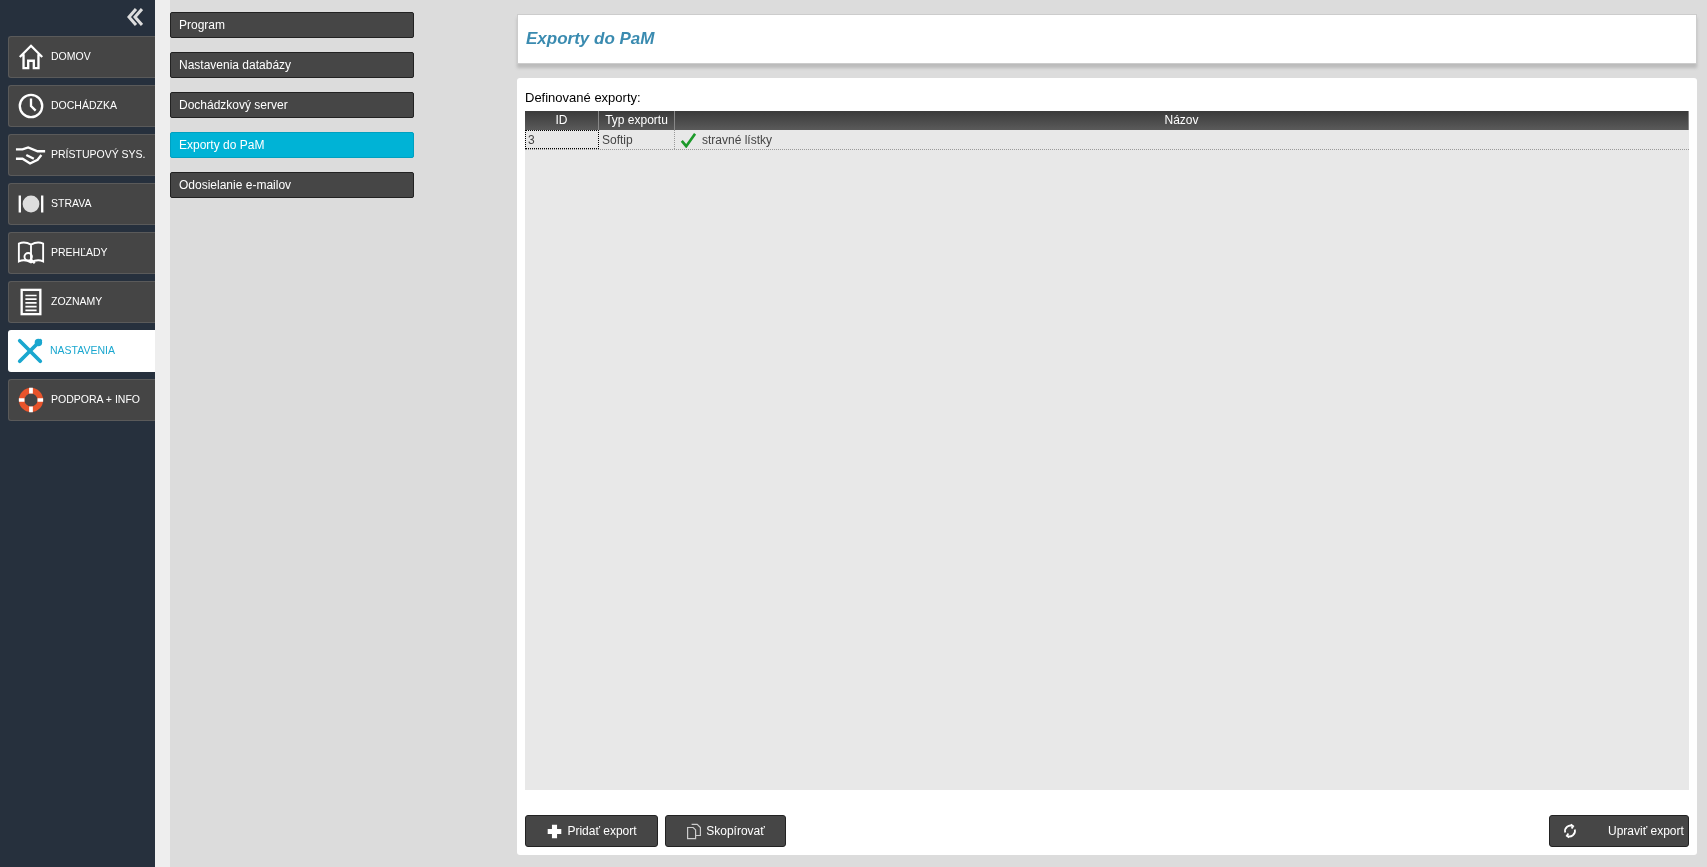 Image resolution: width=1707 pixels, height=867 pixels. Describe the element at coordinates (1570, 831) in the screenshot. I see `refresh-icon` at that location.